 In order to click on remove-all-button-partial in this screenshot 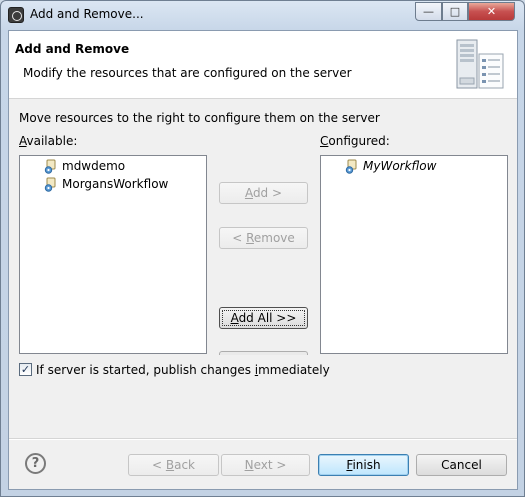, I will do `click(263, 353)`.